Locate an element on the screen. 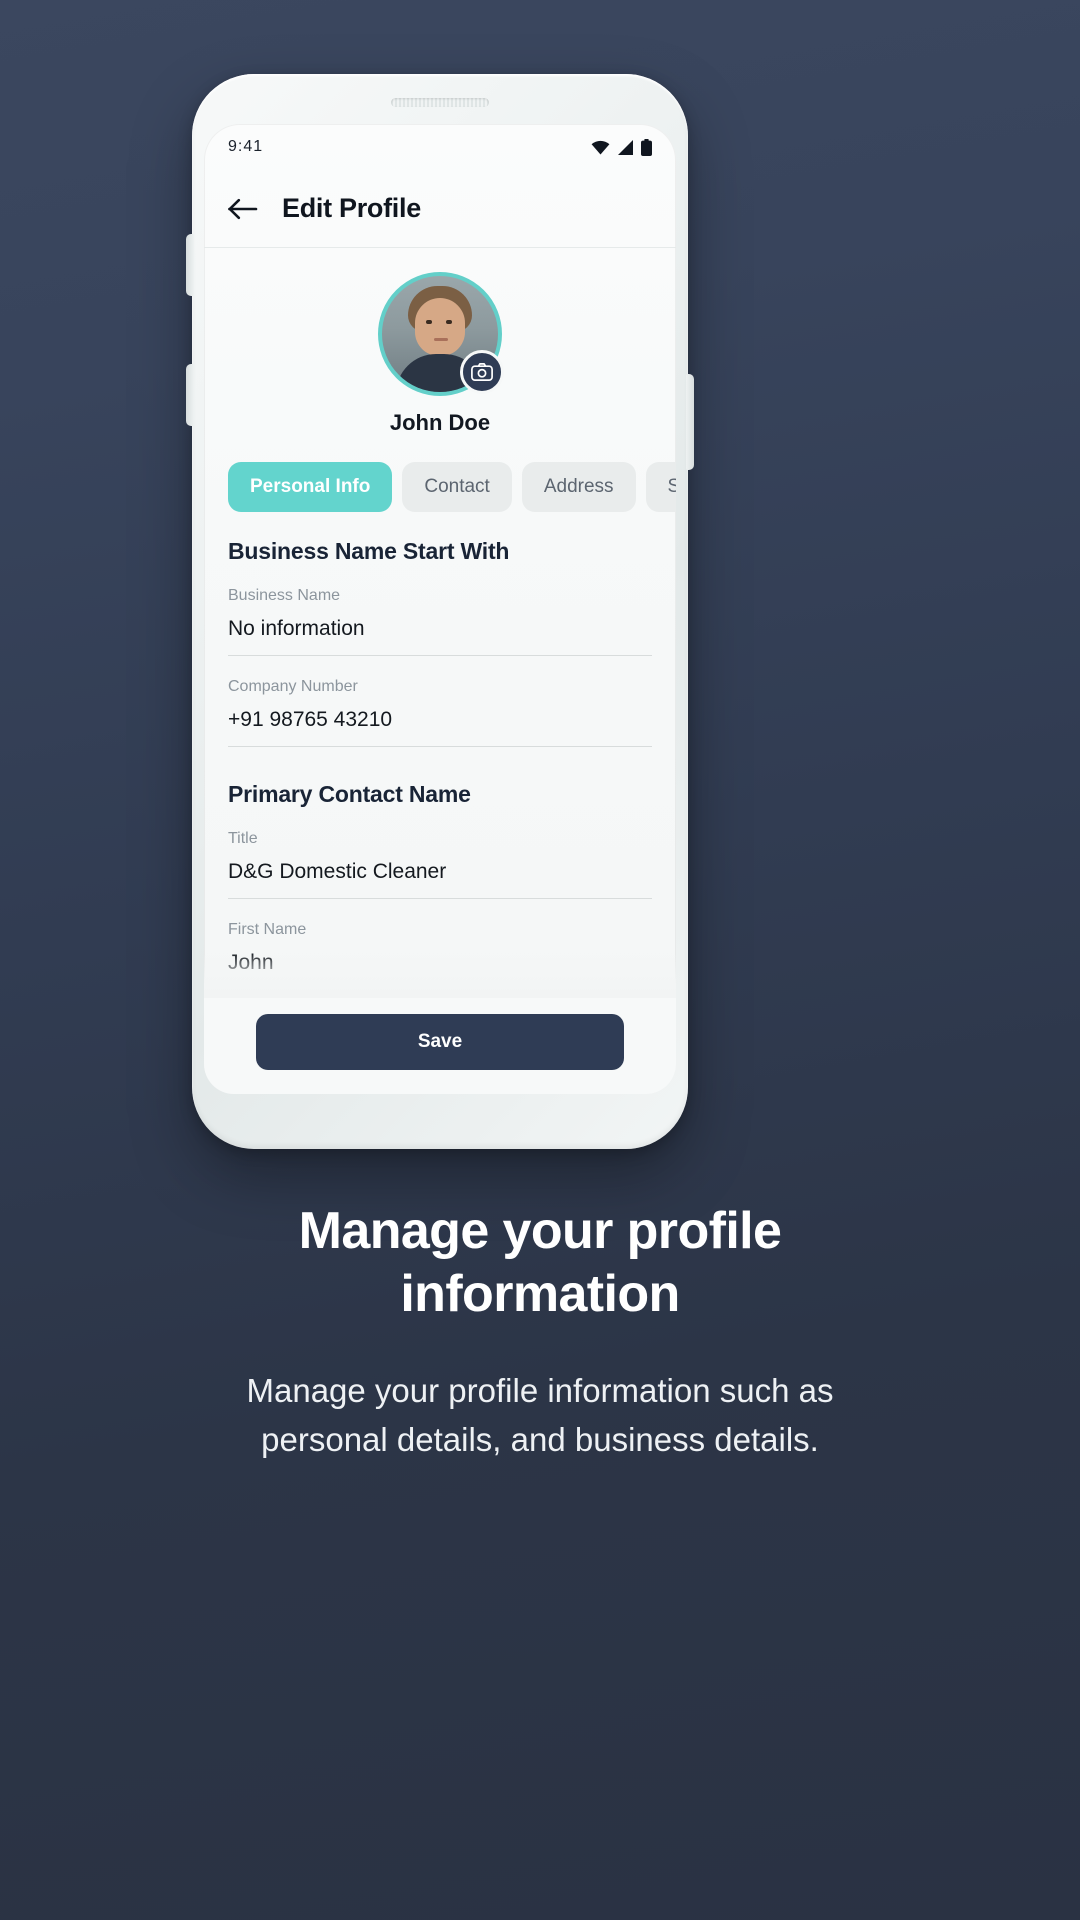 This screenshot has width=1080, height=1920. tab-settings-partial: S is located at coordinates (660, 487).